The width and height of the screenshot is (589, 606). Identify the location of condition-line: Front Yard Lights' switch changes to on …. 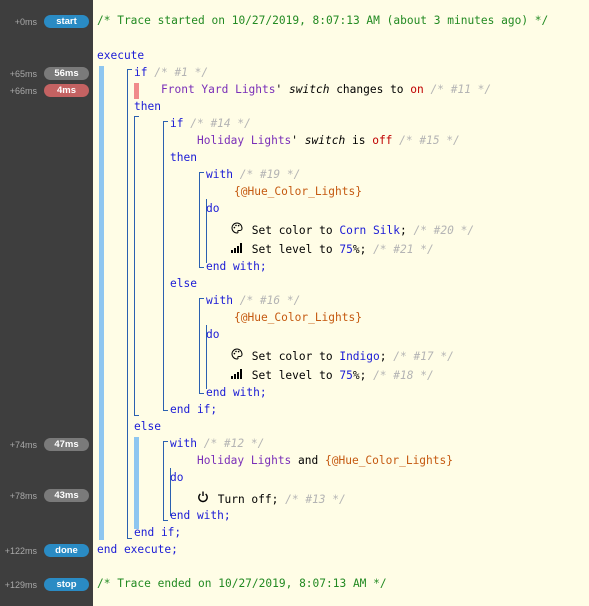
(326, 90).